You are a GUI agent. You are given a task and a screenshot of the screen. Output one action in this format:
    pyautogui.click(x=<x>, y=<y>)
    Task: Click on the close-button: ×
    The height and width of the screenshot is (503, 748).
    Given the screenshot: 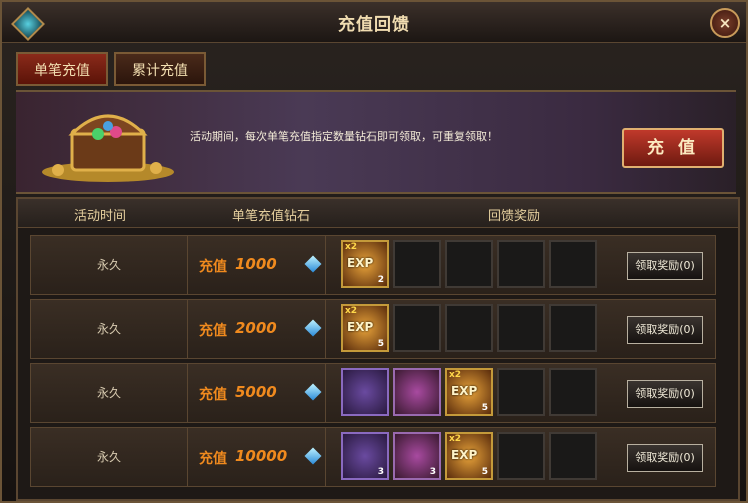 What is the action you would take?
    pyautogui.click(x=725, y=23)
    